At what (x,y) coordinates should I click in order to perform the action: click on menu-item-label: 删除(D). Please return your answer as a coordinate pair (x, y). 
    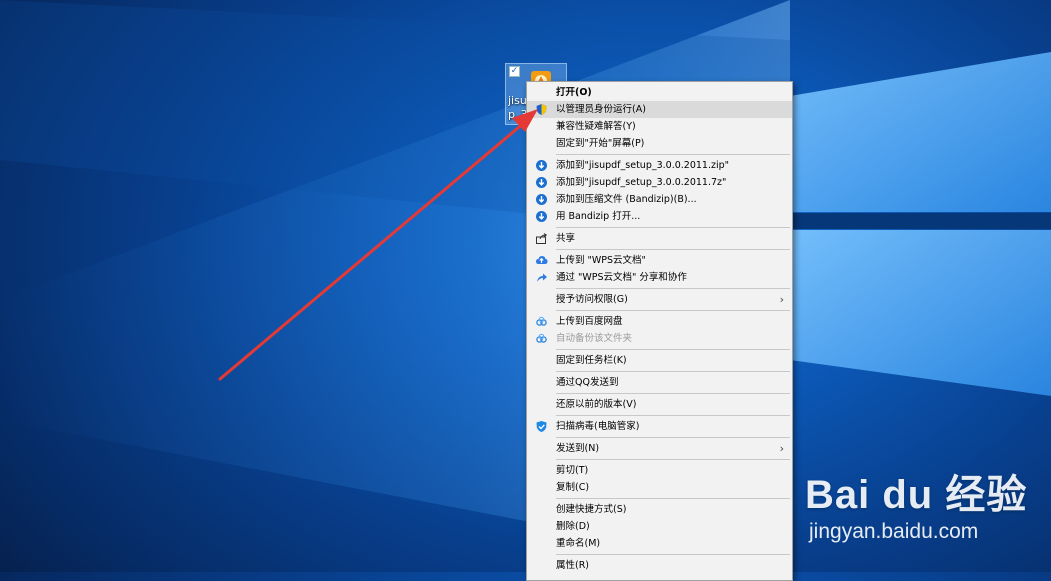
    Looking at the image, I should click on (573, 526).